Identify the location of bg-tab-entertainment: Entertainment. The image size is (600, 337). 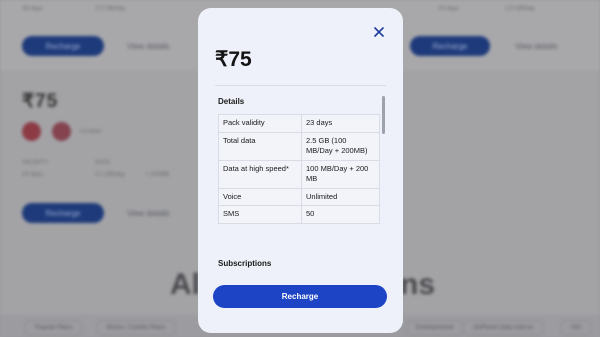
(435, 328).